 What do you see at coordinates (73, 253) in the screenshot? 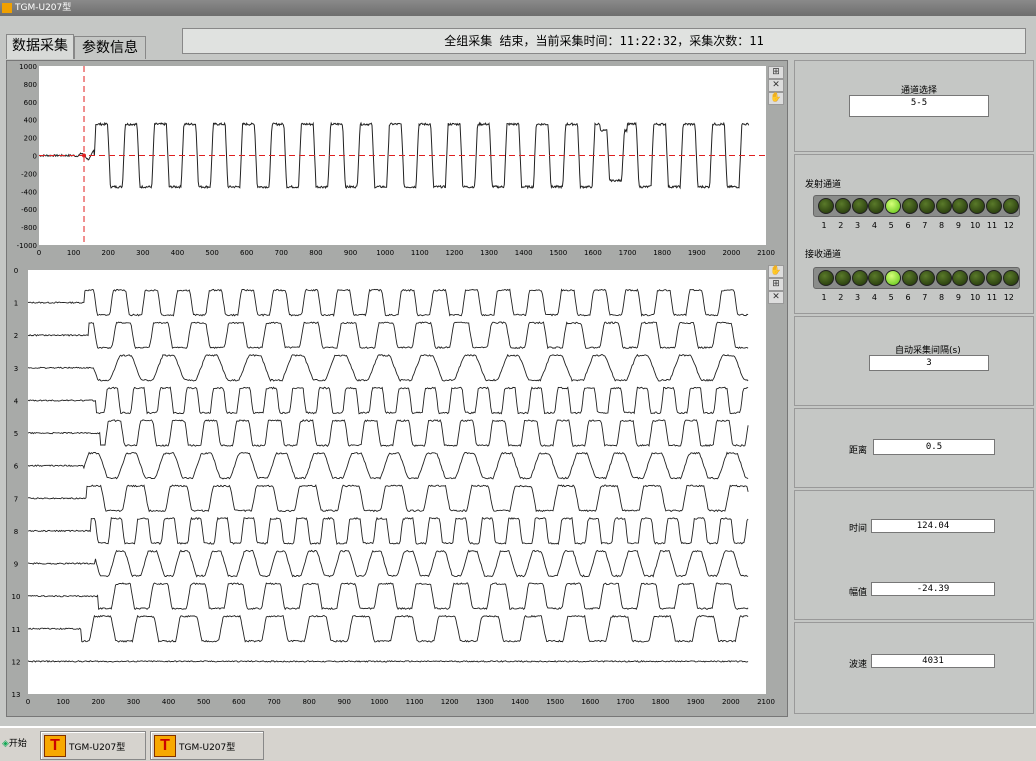
I see `x-tick-label: 100` at bounding box center [73, 253].